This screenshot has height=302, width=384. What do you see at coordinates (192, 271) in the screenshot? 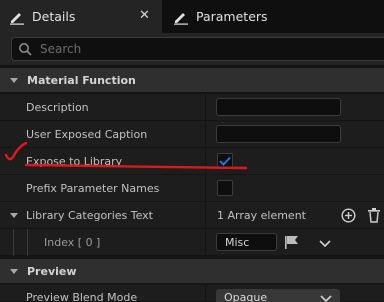
I see `category-preview: Preview` at bounding box center [192, 271].